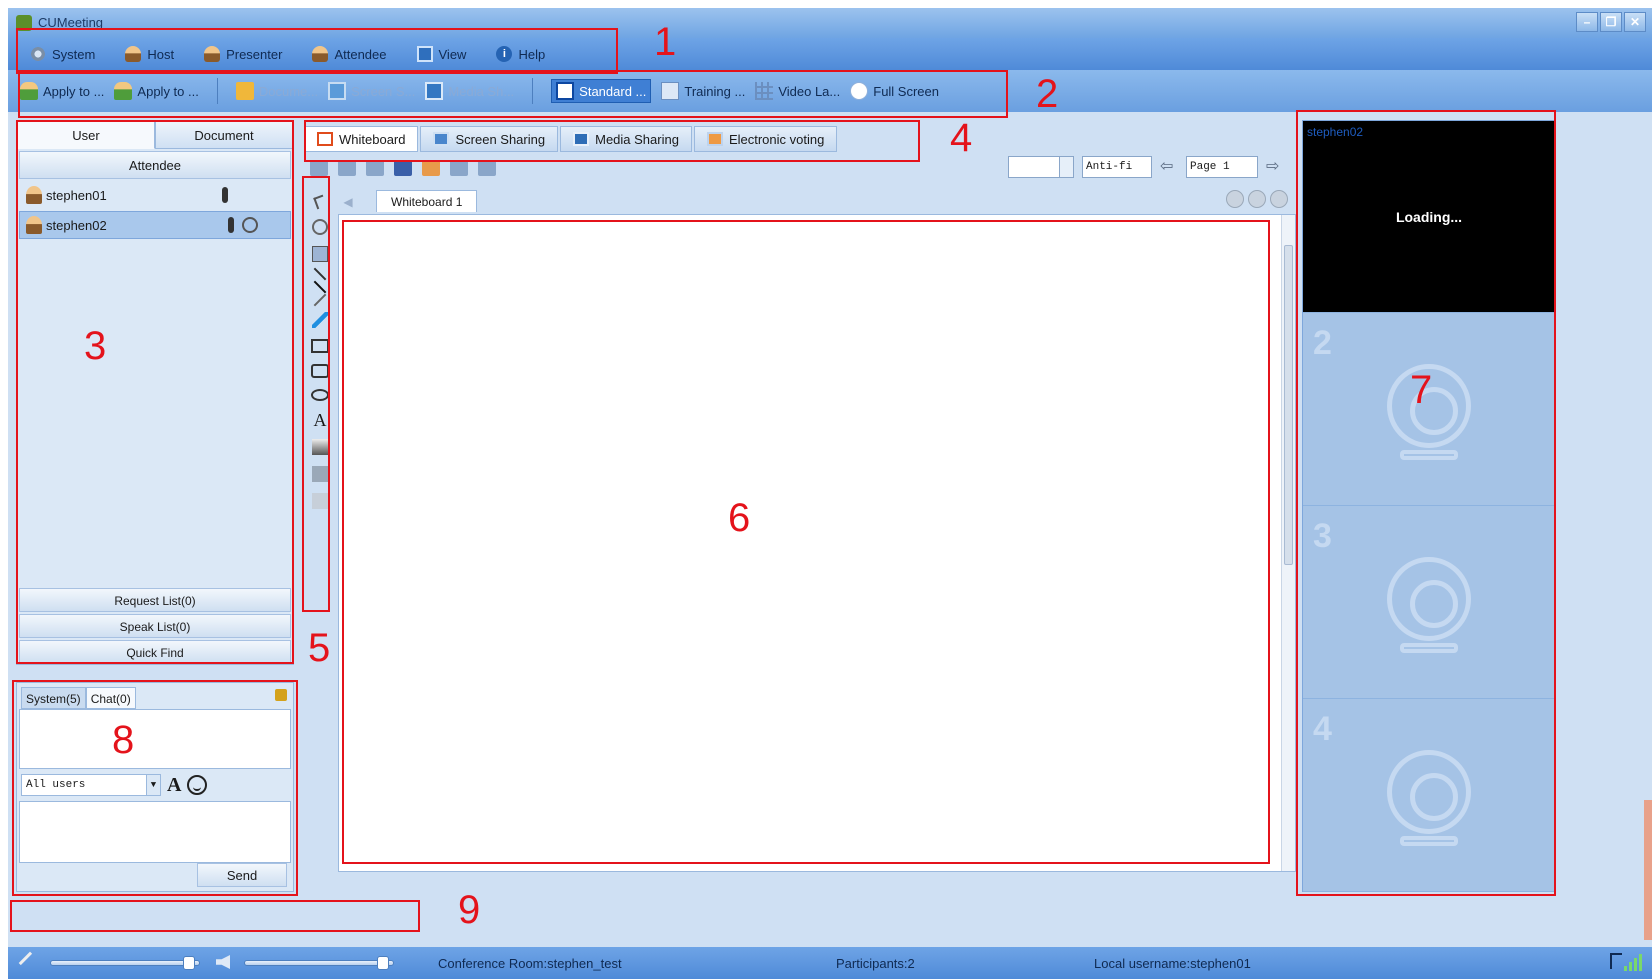  Describe the element at coordinates (319, 648) in the screenshot. I see `annotation-label-5: 5` at that location.